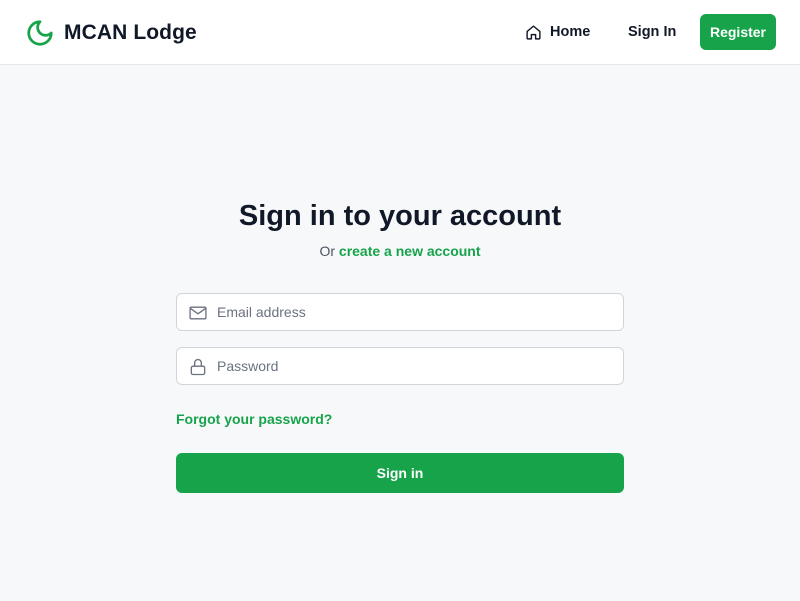 This screenshot has height=601, width=800. Describe the element at coordinates (327, 251) in the screenshot. I see `signup-prompt-prefix: Or` at that location.